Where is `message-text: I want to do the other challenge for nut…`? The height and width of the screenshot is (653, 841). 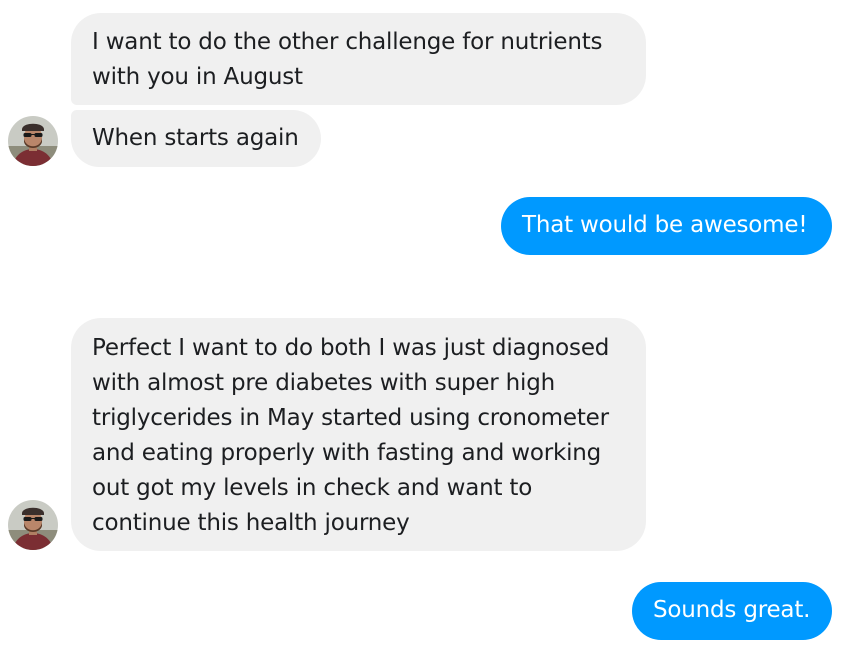 message-text: I want to do the other challenge for nut… is located at coordinates (347, 59).